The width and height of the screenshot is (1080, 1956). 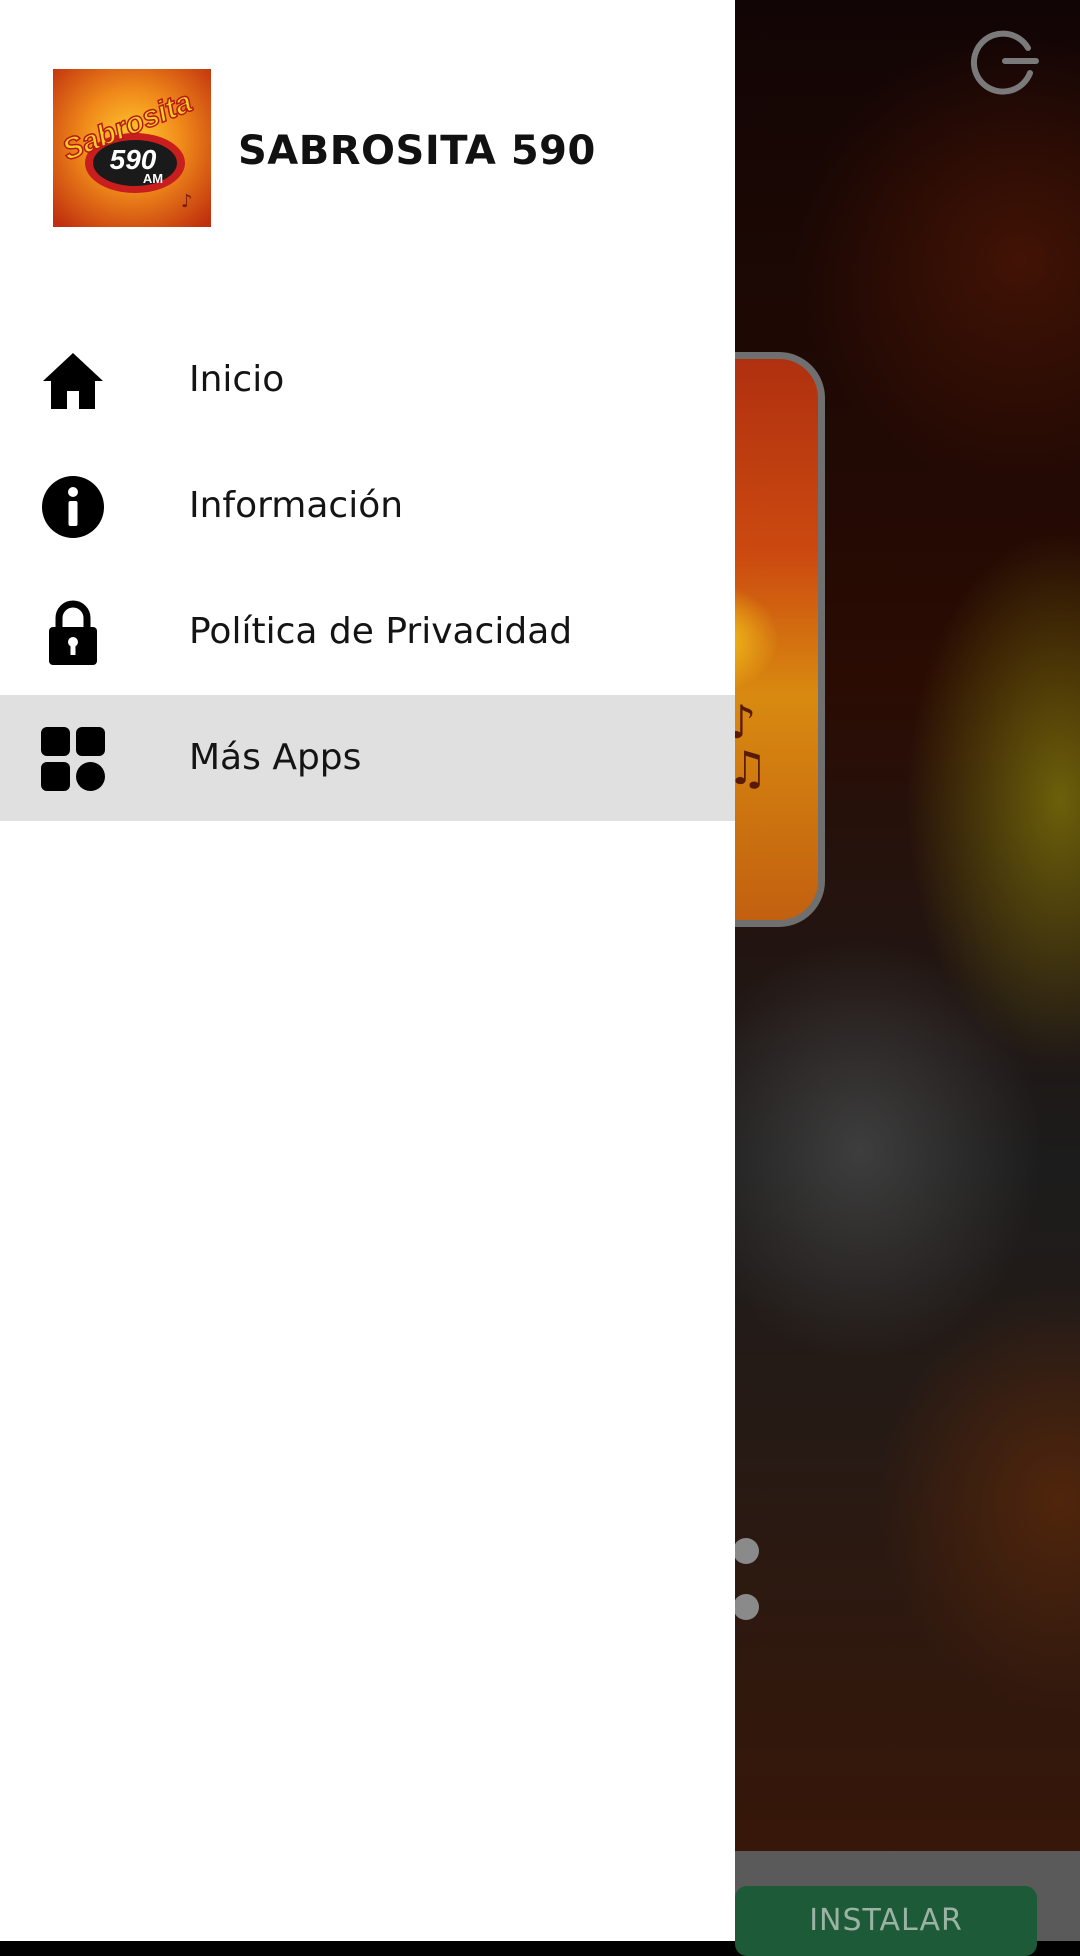 What do you see at coordinates (73, 381) in the screenshot?
I see `home-icon` at bounding box center [73, 381].